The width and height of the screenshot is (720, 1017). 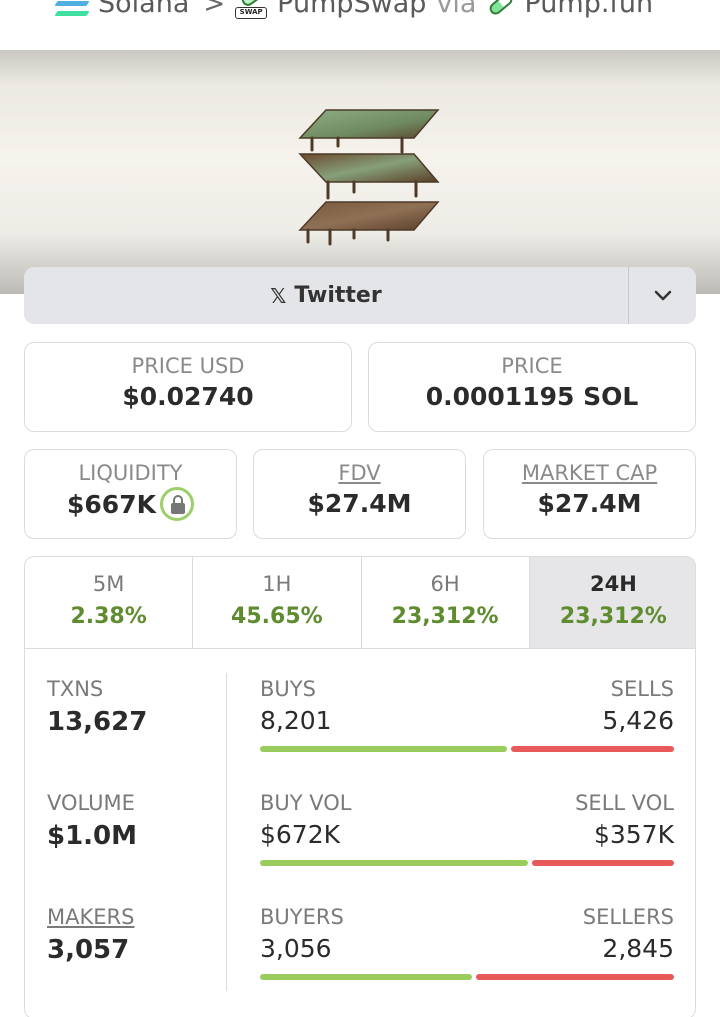 What do you see at coordinates (277, 602) in the screenshot?
I see `tab-1h: 1H 45.65%` at bounding box center [277, 602].